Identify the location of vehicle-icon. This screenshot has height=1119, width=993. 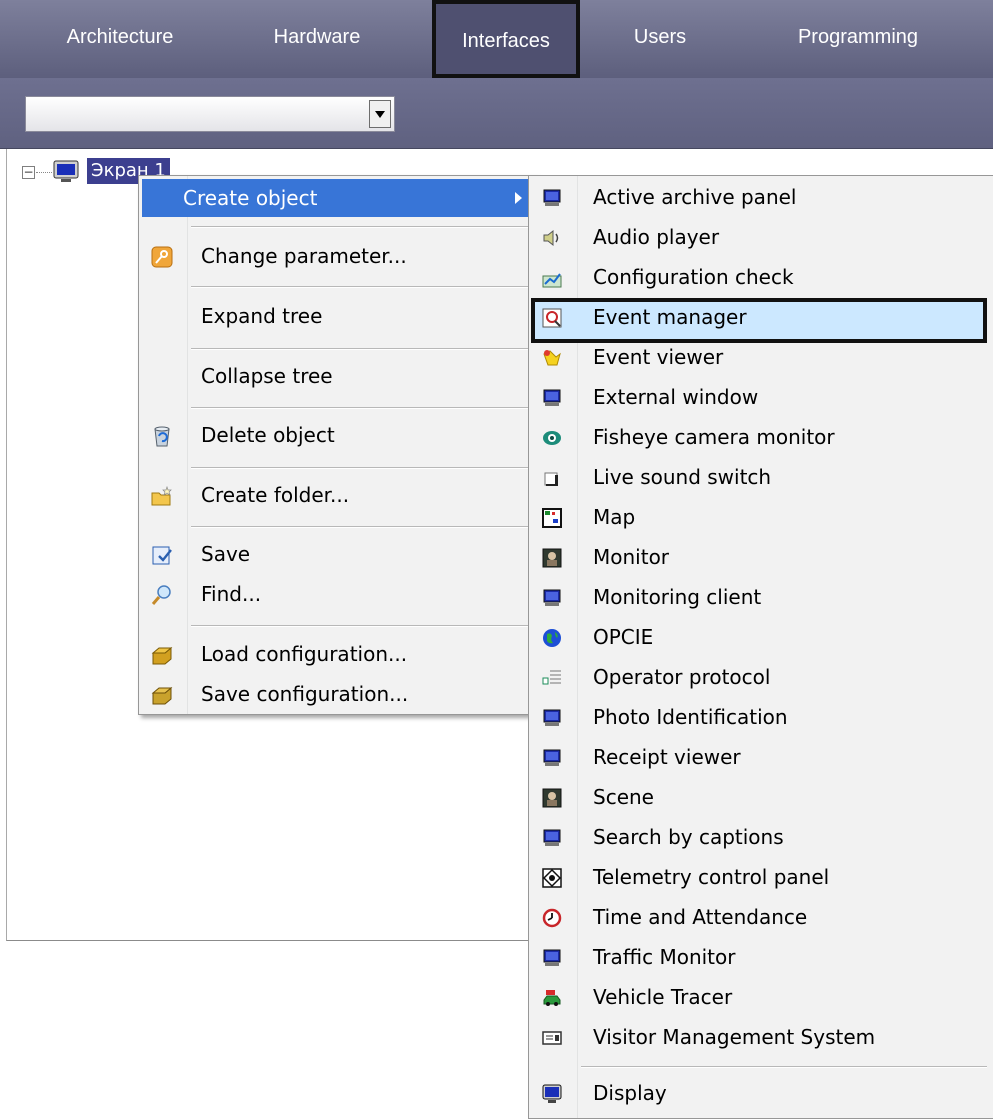
(552, 998).